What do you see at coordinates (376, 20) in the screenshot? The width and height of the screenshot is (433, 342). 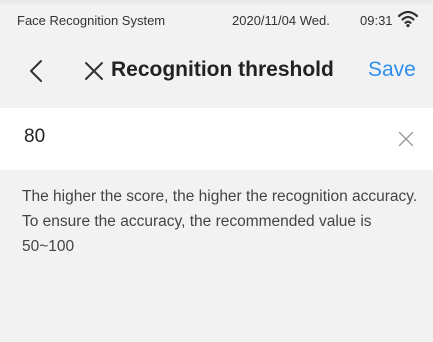 I see `status-time: 09:31` at bounding box center [376, 20].